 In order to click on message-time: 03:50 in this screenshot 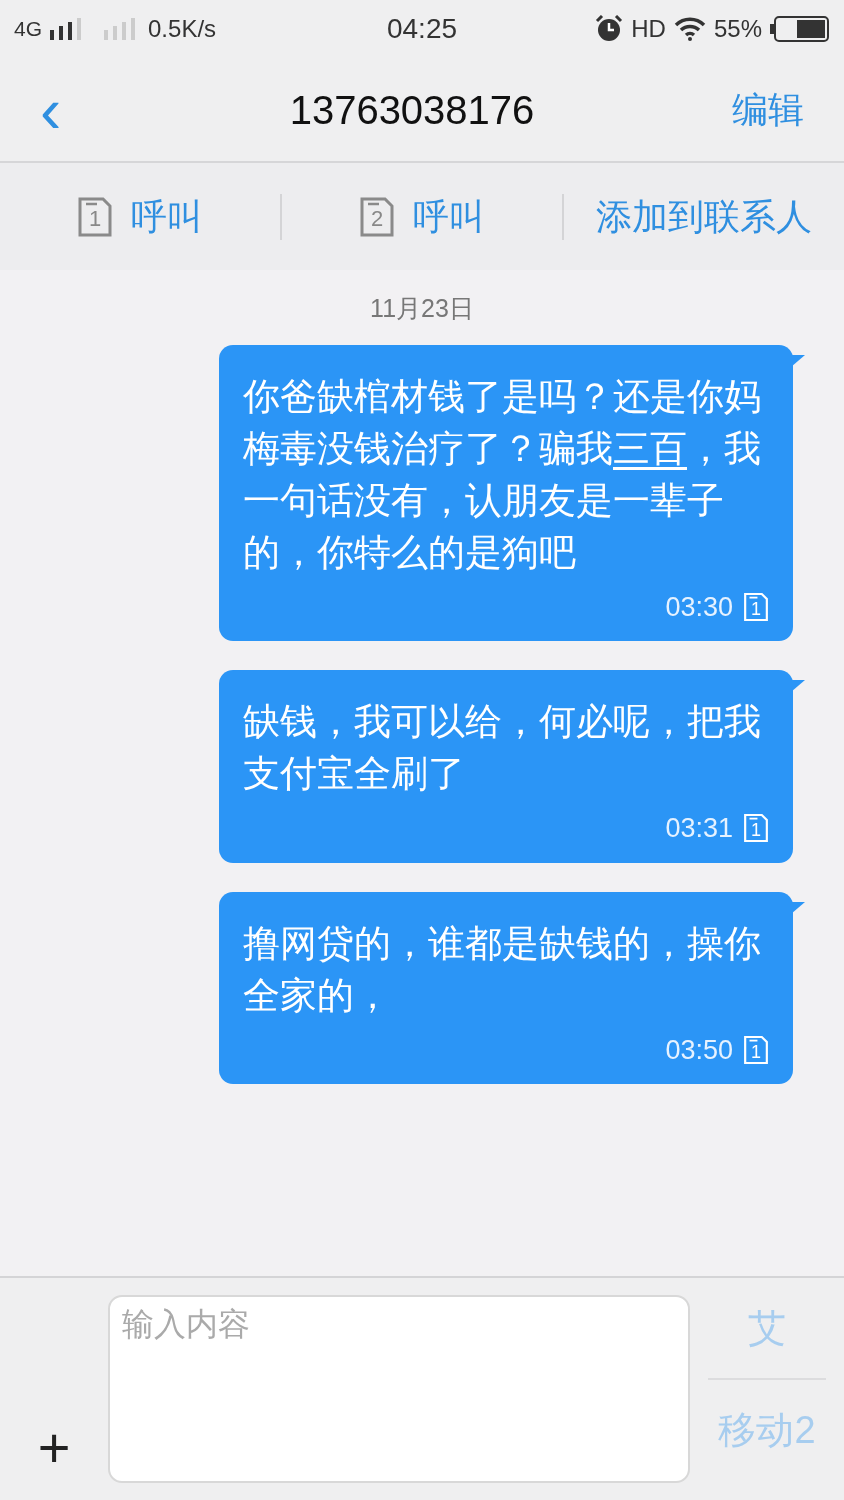, I will do `click(699, 1050)`.